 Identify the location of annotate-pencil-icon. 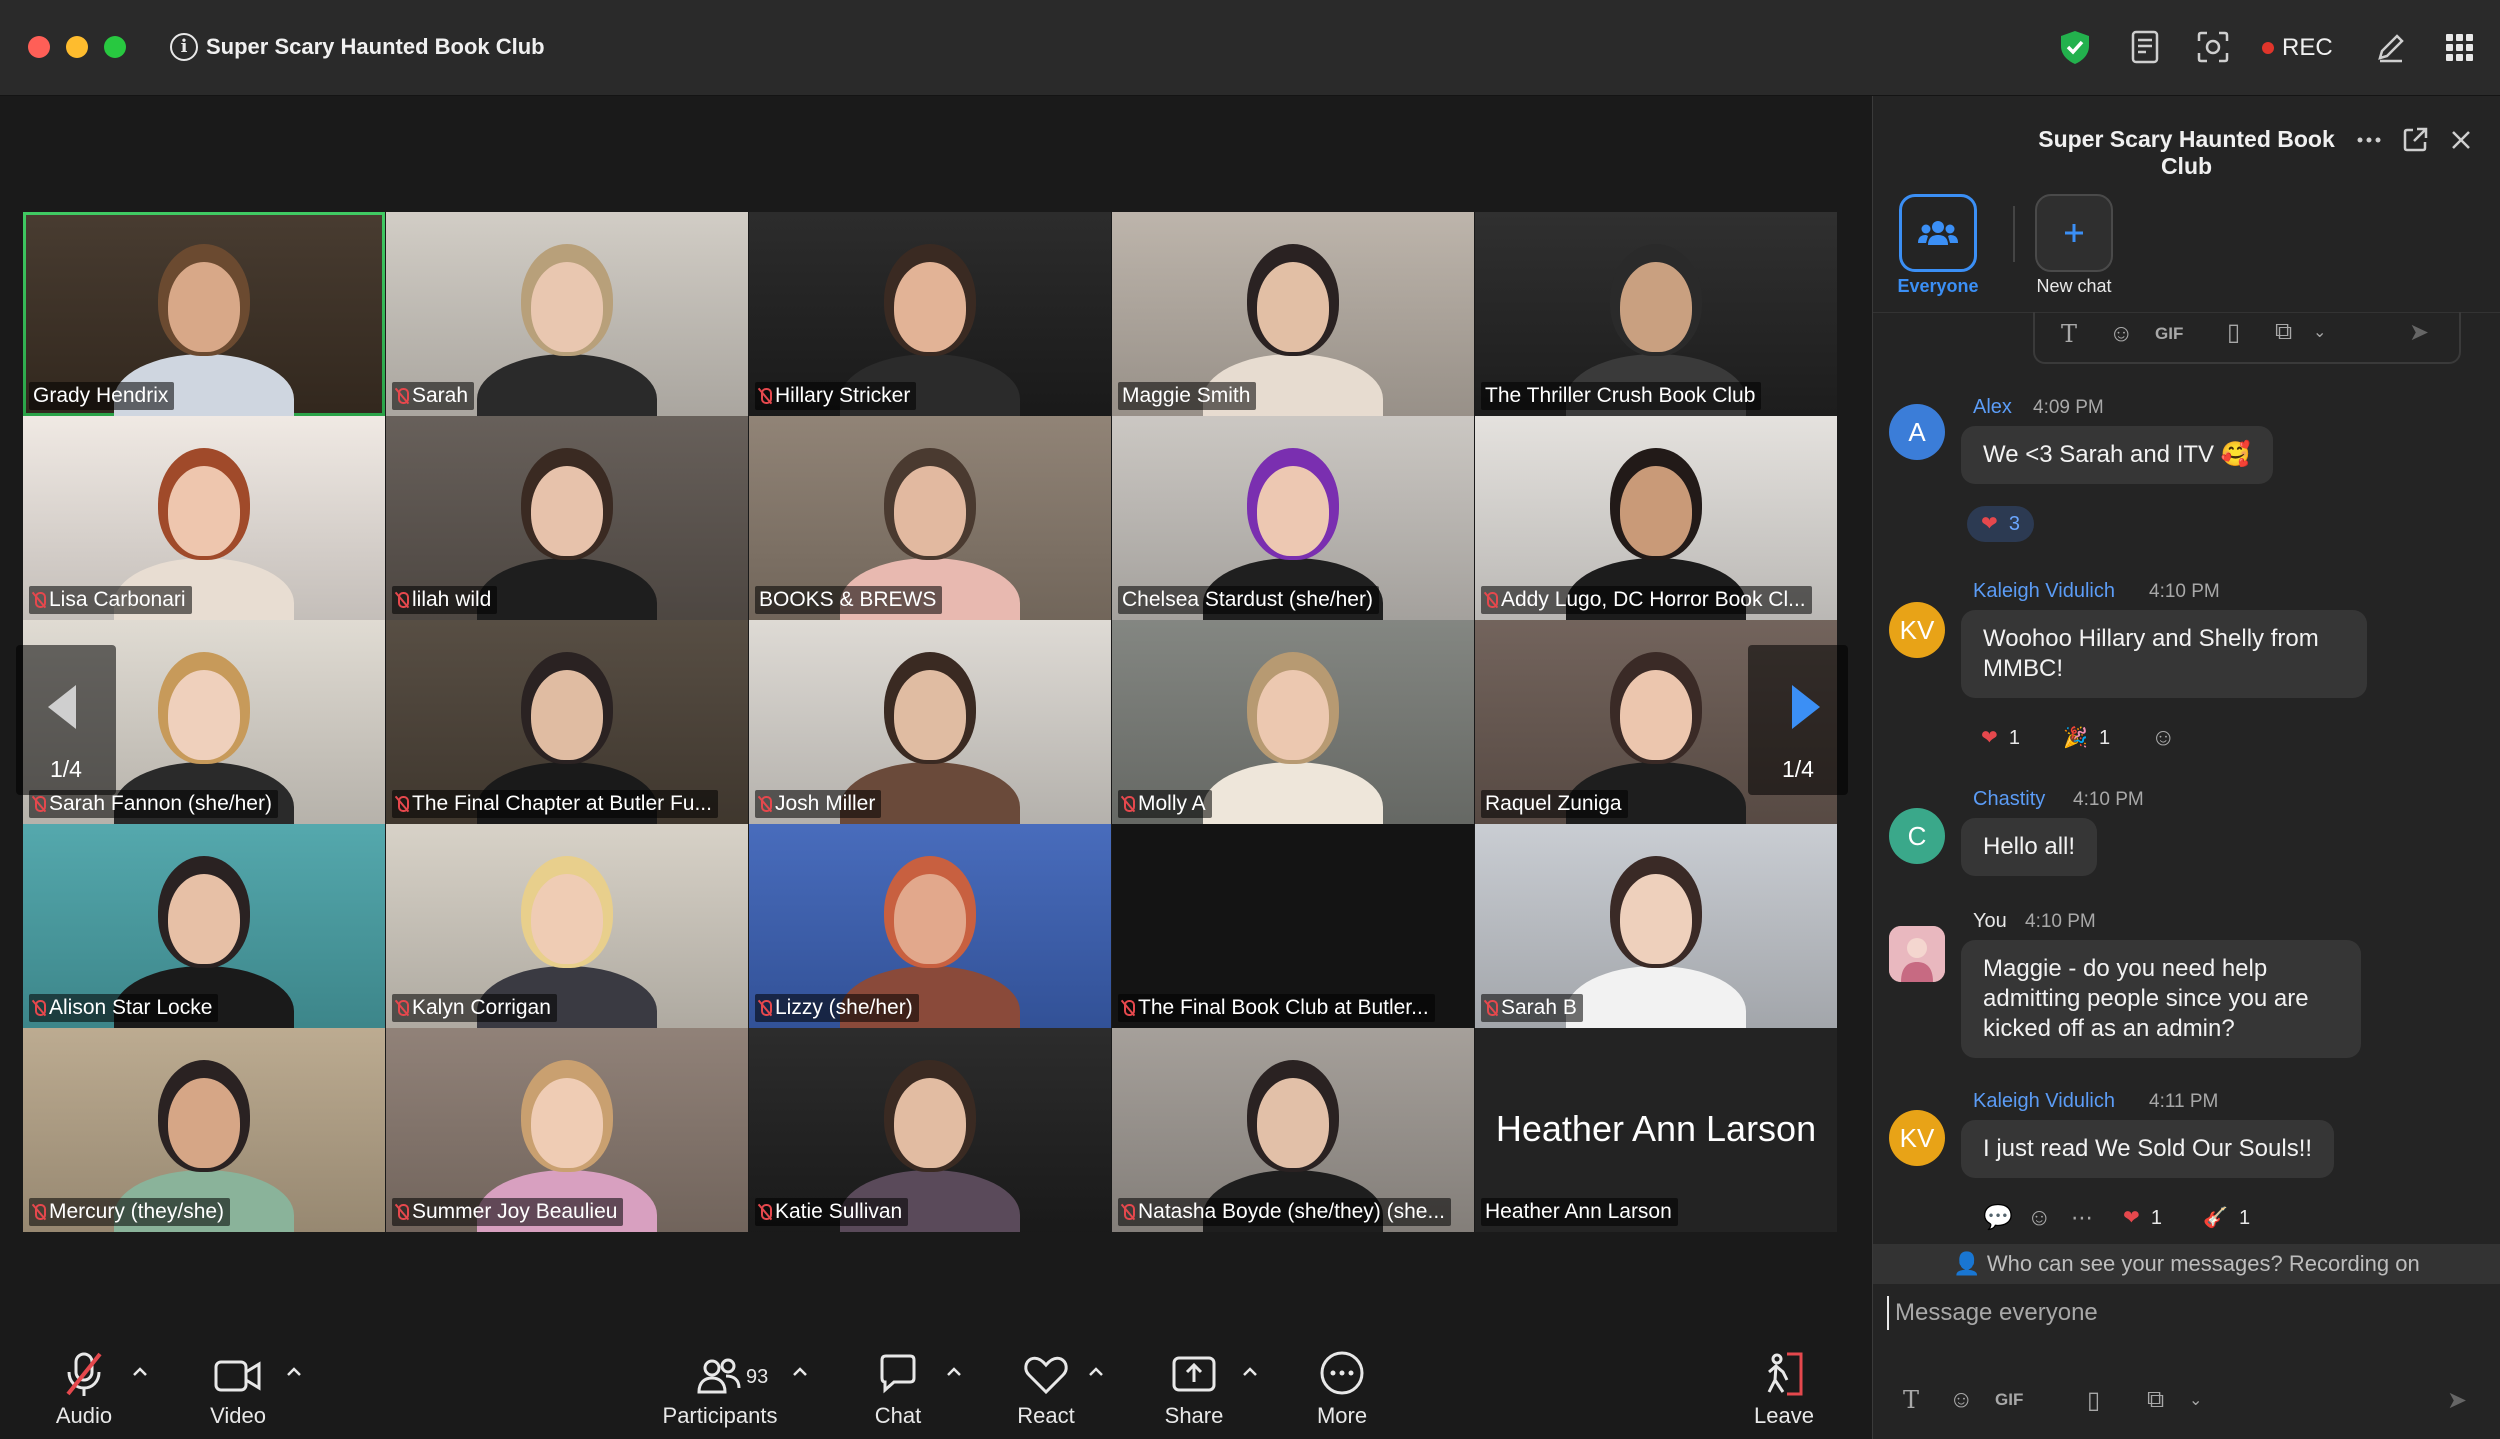
(2391, 47).